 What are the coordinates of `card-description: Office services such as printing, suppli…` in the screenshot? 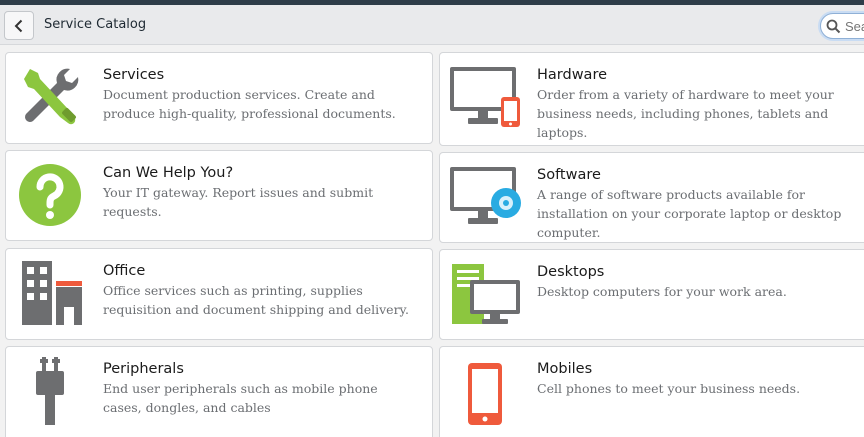 It's located at (256, 300).